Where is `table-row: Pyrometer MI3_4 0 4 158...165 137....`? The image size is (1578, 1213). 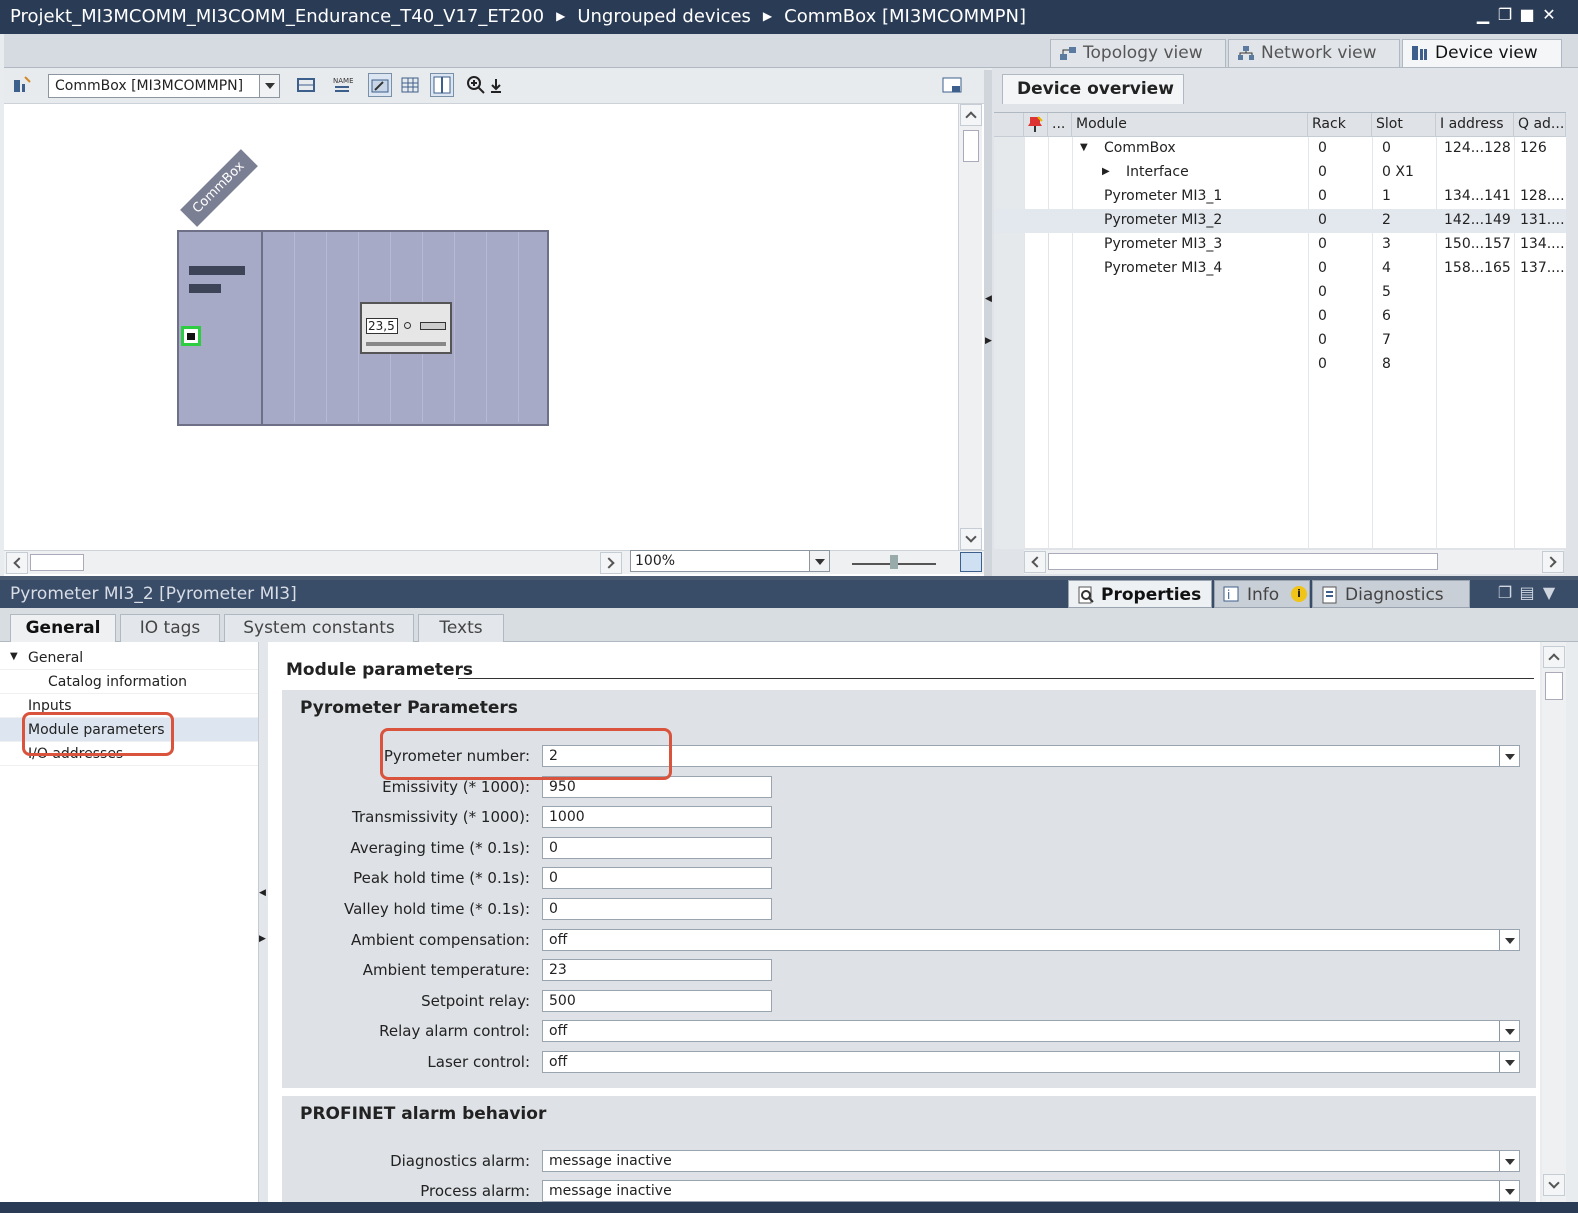
table-row: Pyrometer MI3_4 0 4 158...165 137.... is located at coordinates (1280, 269).